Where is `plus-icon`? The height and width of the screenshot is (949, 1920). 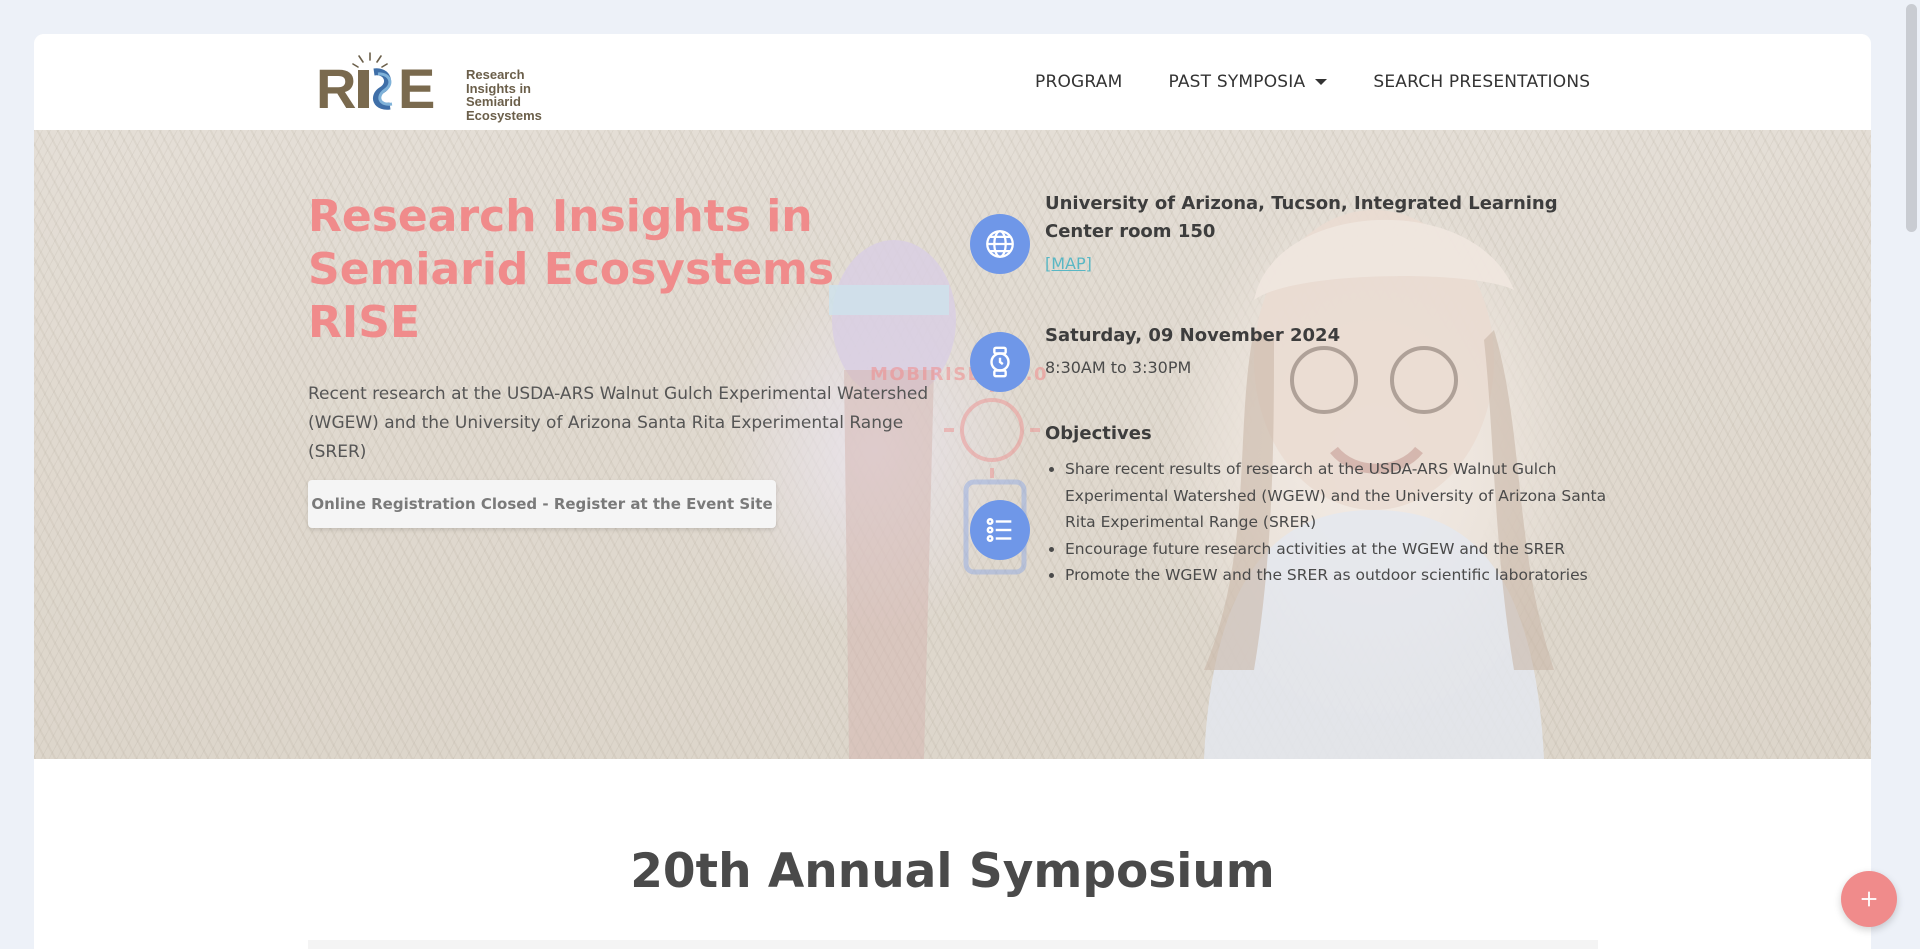
plus-icon is located at coordinates (1869, 899).